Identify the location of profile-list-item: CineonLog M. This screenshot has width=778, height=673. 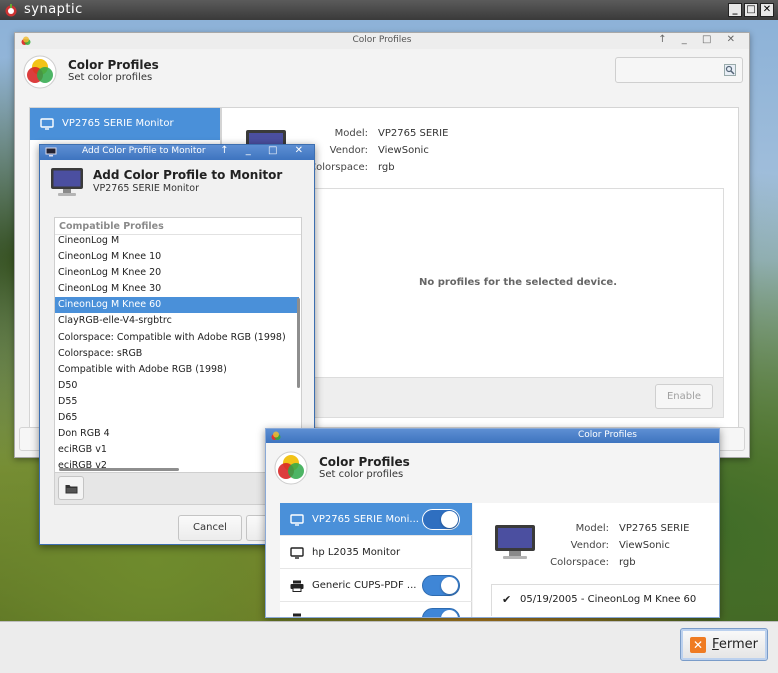
(177, 241).